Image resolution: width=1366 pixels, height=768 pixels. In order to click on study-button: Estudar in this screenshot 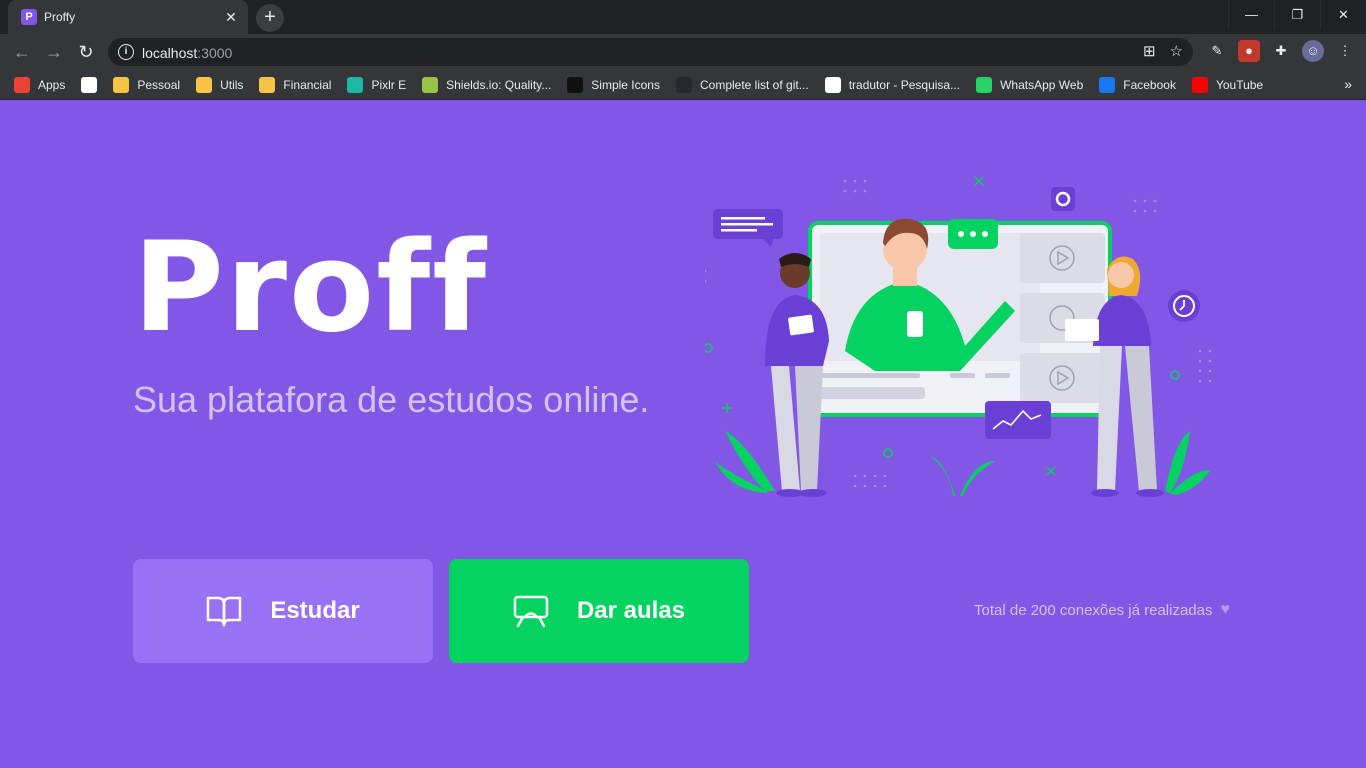, I will do `click(283, 611)`.